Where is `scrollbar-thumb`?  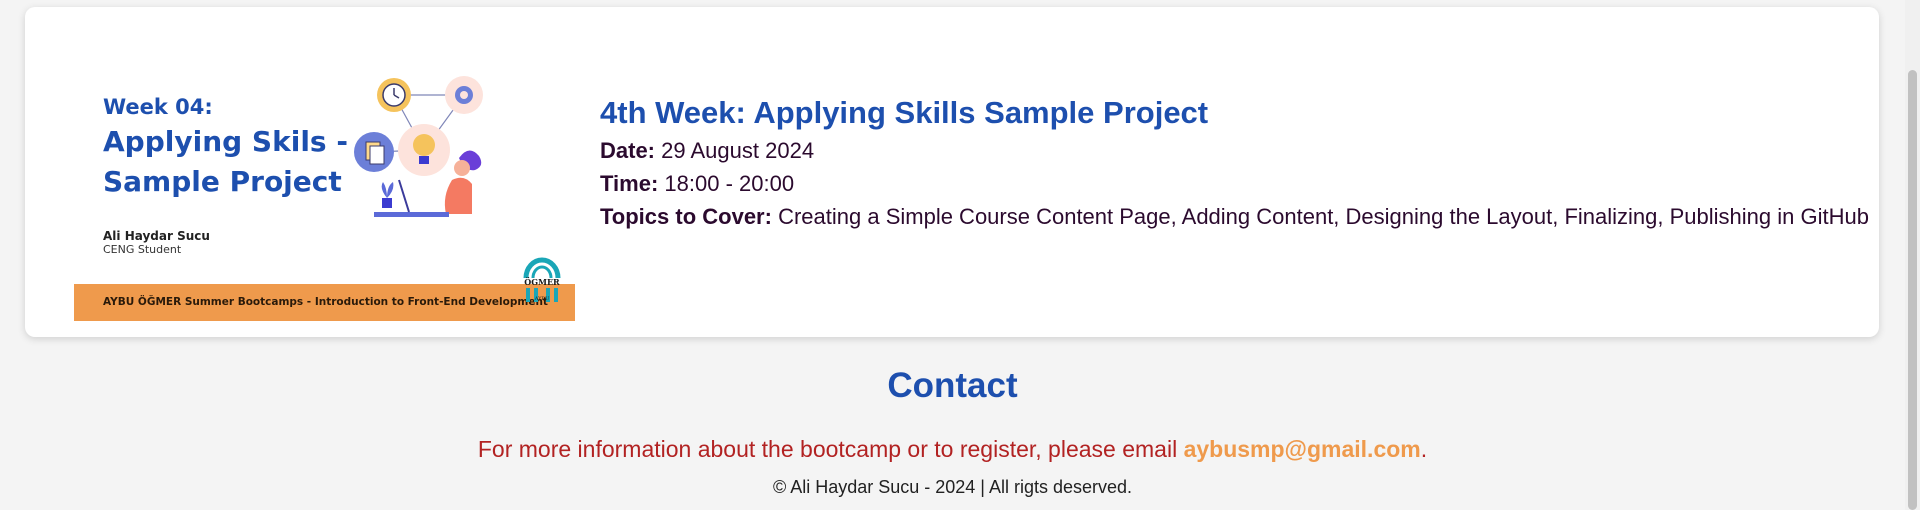 scrollbar-thumb is located at coordinates (1912, 290).